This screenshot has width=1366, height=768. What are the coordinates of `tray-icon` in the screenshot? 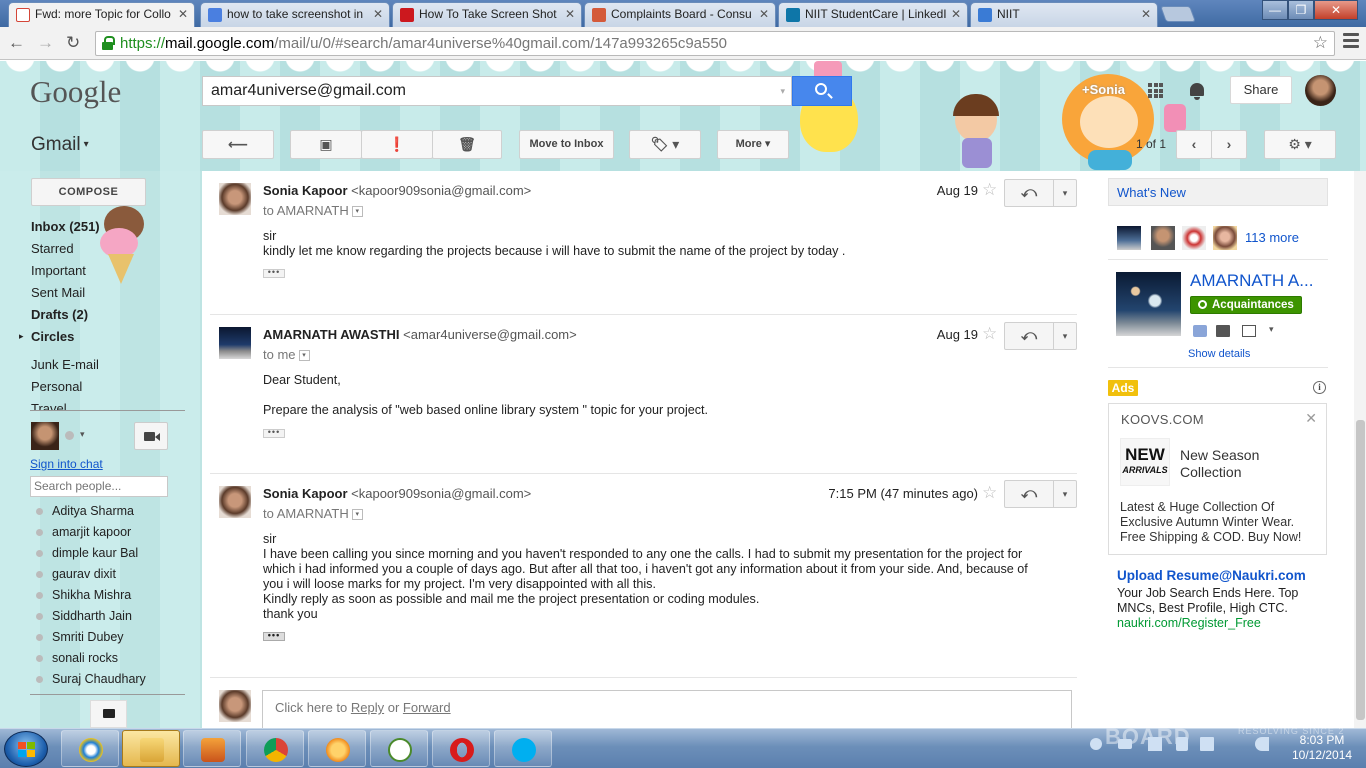 It's located at (1096, 744).